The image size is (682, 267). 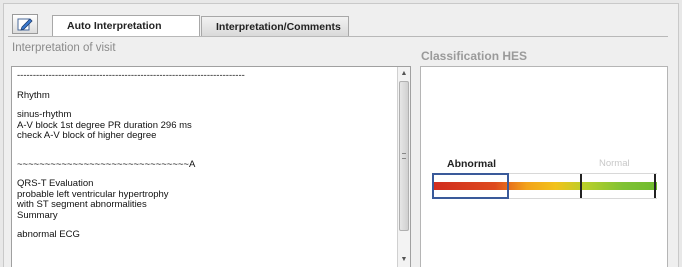 I want to click on scale-normal-label: Normal, so click(x=614, y=163).